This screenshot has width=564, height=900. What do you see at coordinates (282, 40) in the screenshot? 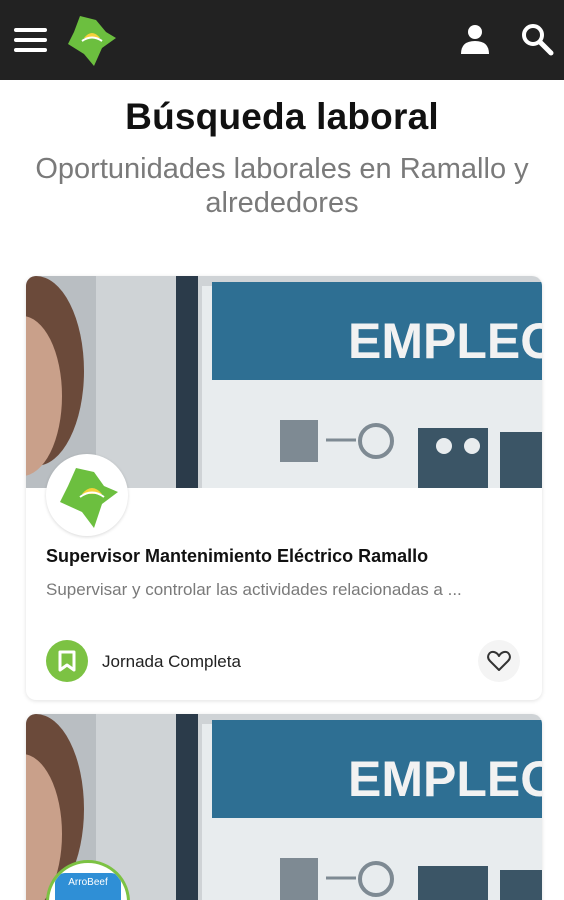
I see `top-app-bar` at bounding box center [282, 40].